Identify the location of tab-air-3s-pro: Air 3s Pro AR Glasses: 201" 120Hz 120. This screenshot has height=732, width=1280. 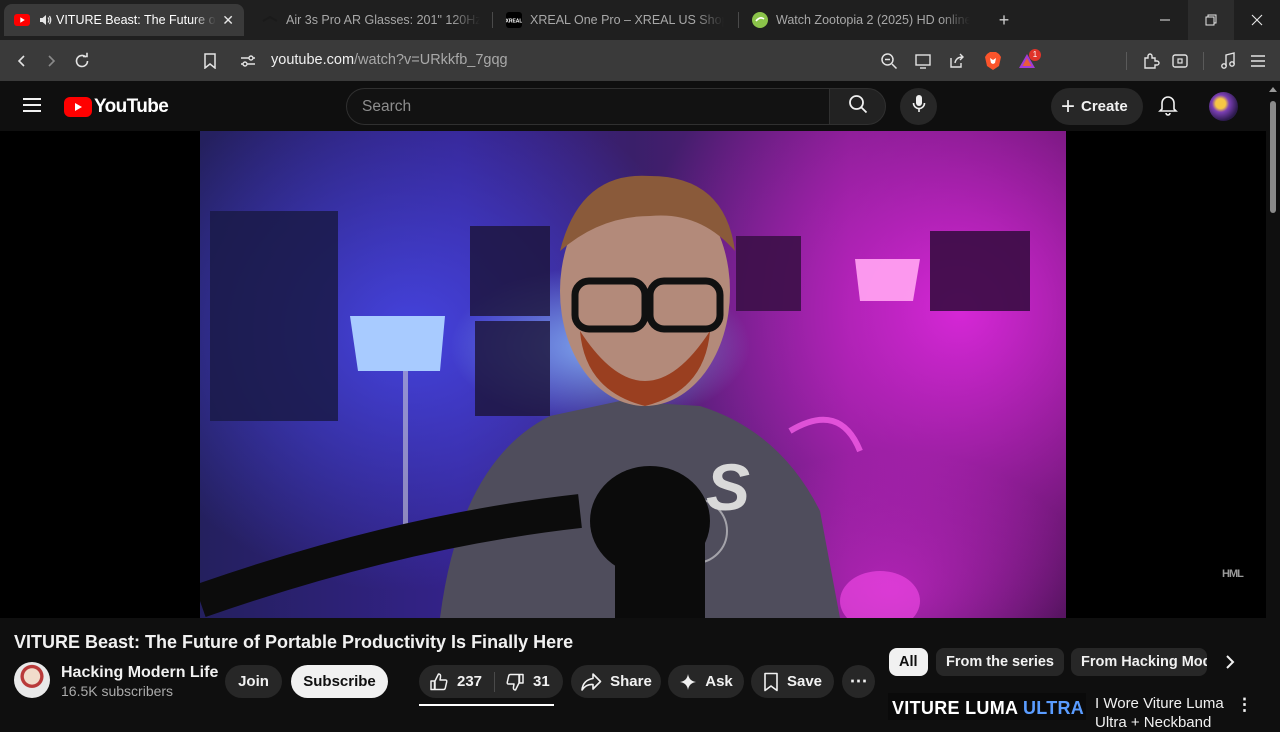
(371, 20).